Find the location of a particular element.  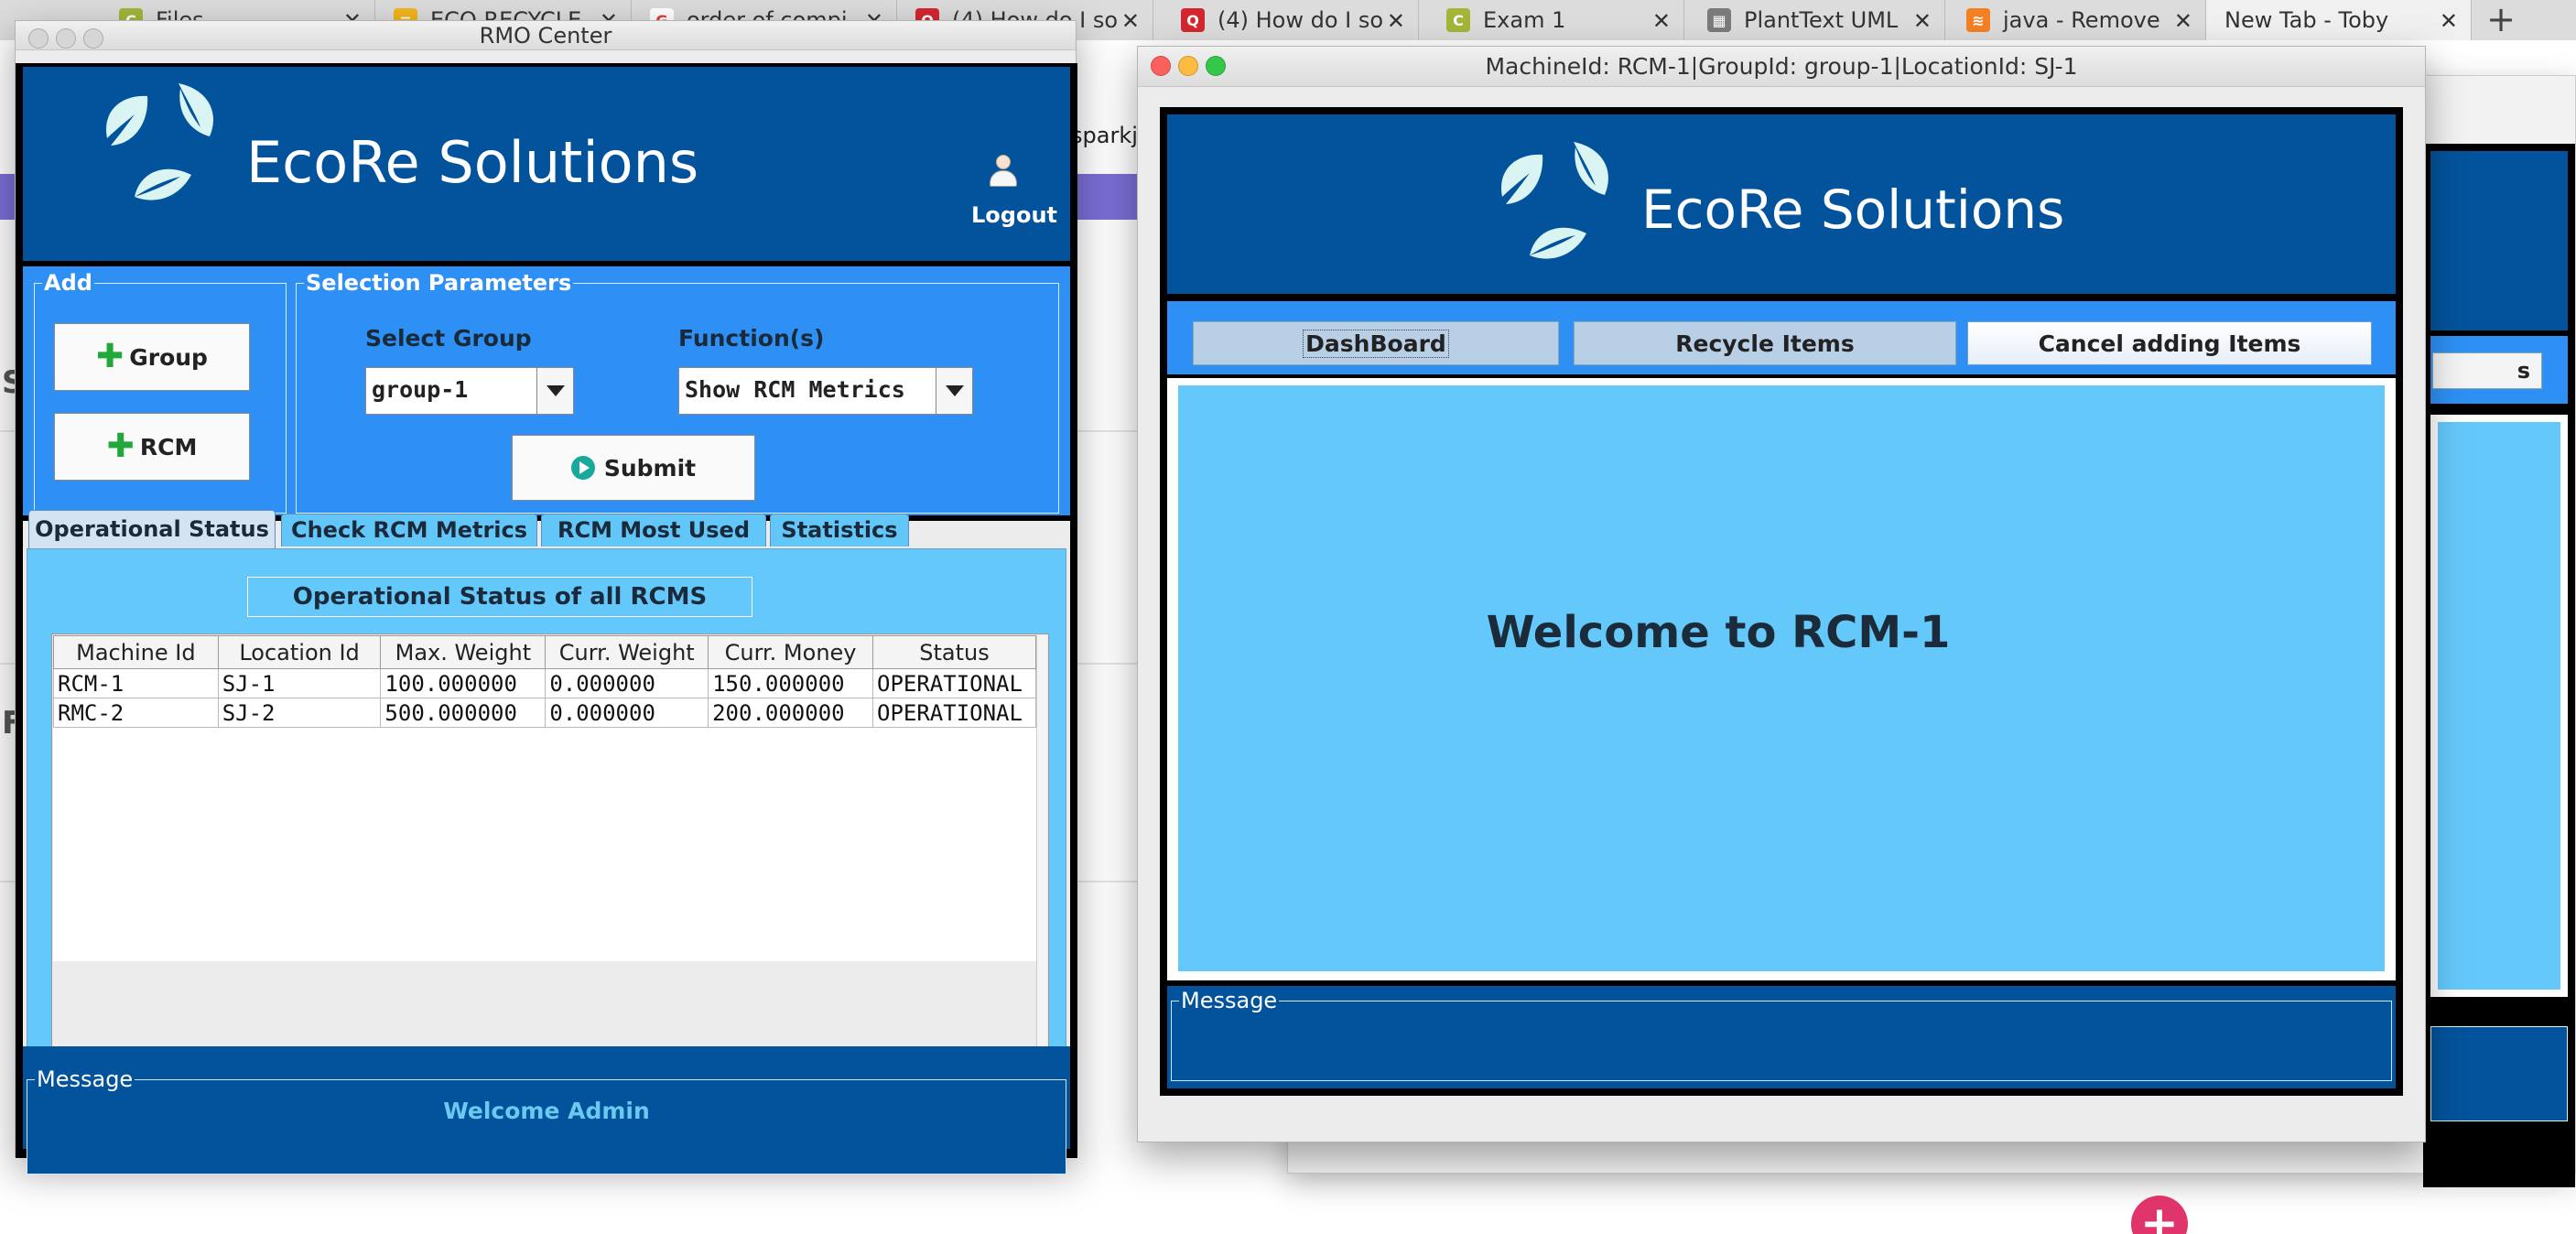

table-cell: RCM-1 is located at coordinates (136, 683).